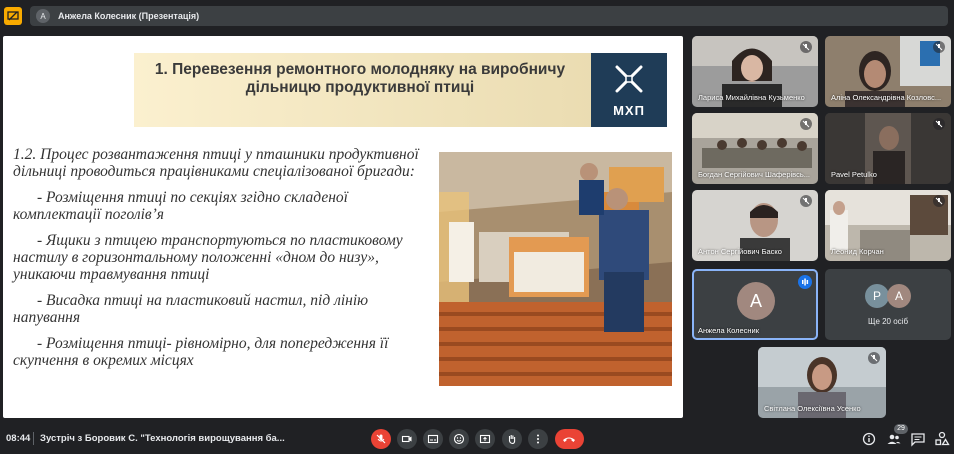 This screenshot has height=454, width=954. What do you see at coordinates (812, 408) in the screenshot?
I see `participant-name: Світлана Олексіївна Усенко` at bounding box center [812, 408].